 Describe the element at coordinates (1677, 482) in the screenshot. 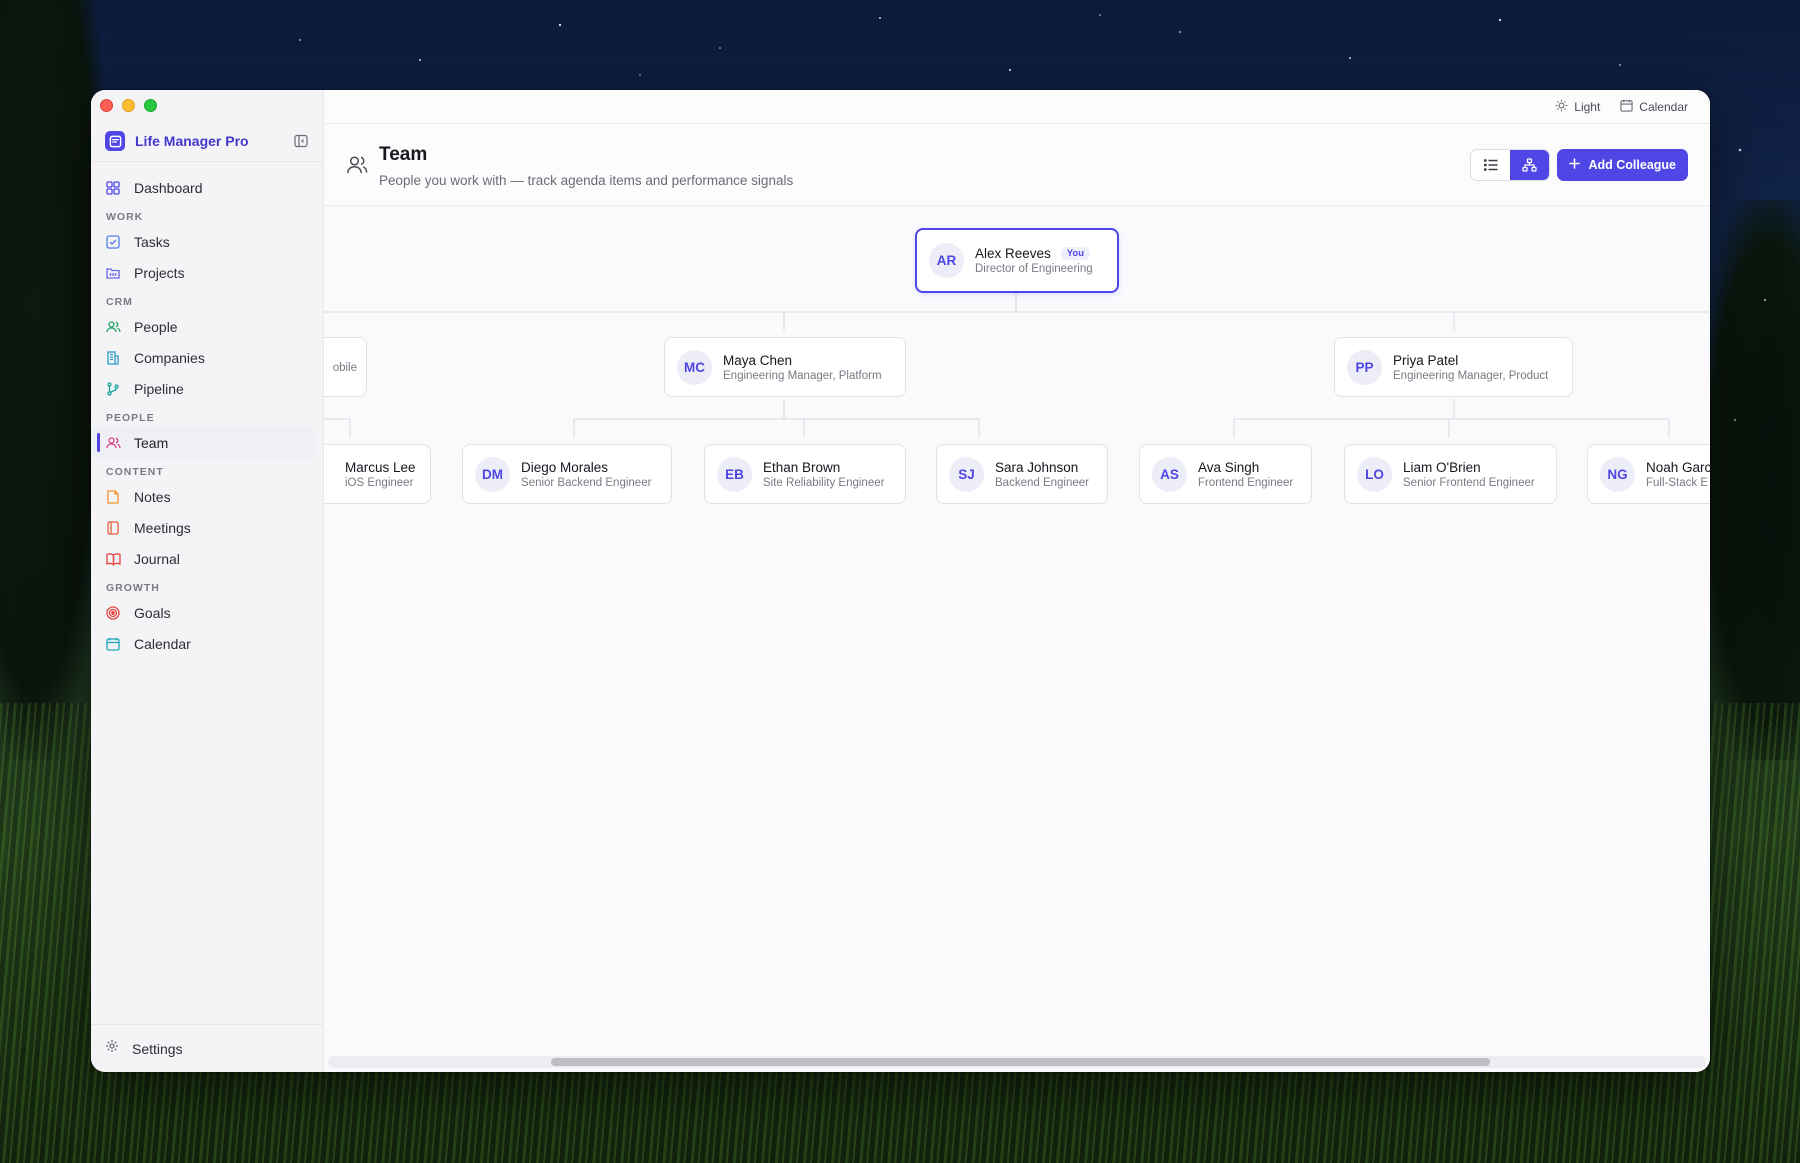

I see `colleague-role: Full-Stack E` at that location.